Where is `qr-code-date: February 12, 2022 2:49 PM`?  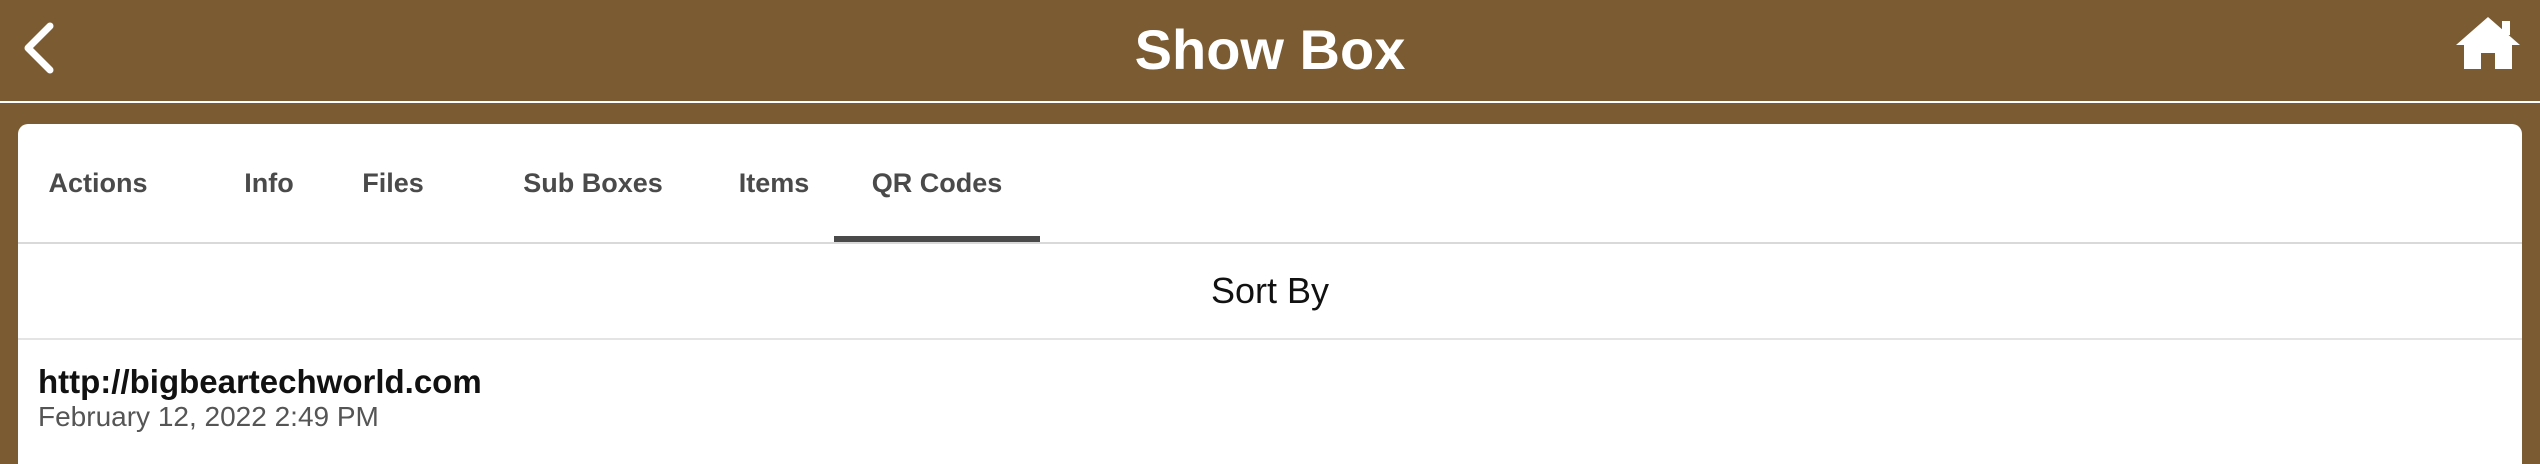 qr-code-date: February 12, 2022 2:49 PM is located at coordinates (208, 416).